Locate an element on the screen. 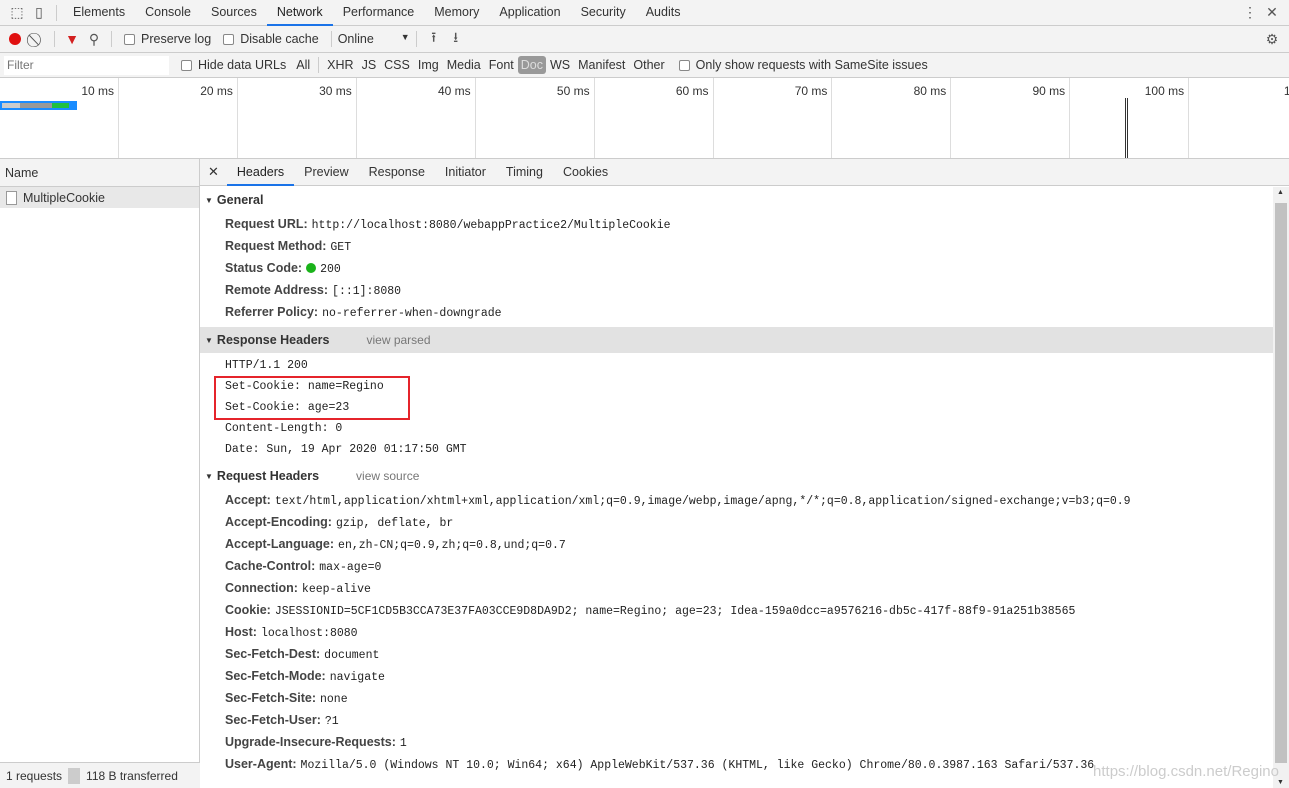  header-value: no-referrer-when-downgrade is located at coordinates (412, 313).